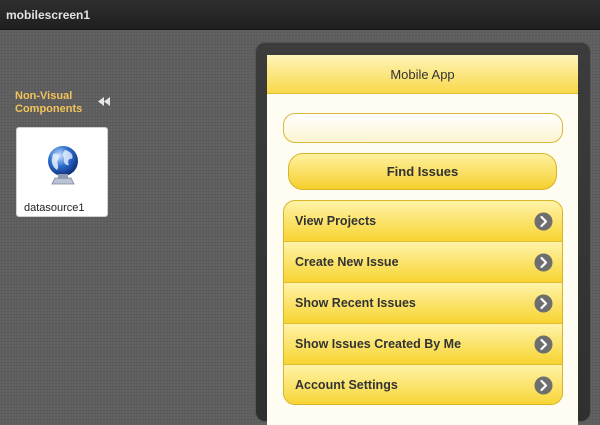  Describe the element at coordinates (423, 262) in the screenshot. I see `menu-item-create-new-issue: Create New Issue` at that location.